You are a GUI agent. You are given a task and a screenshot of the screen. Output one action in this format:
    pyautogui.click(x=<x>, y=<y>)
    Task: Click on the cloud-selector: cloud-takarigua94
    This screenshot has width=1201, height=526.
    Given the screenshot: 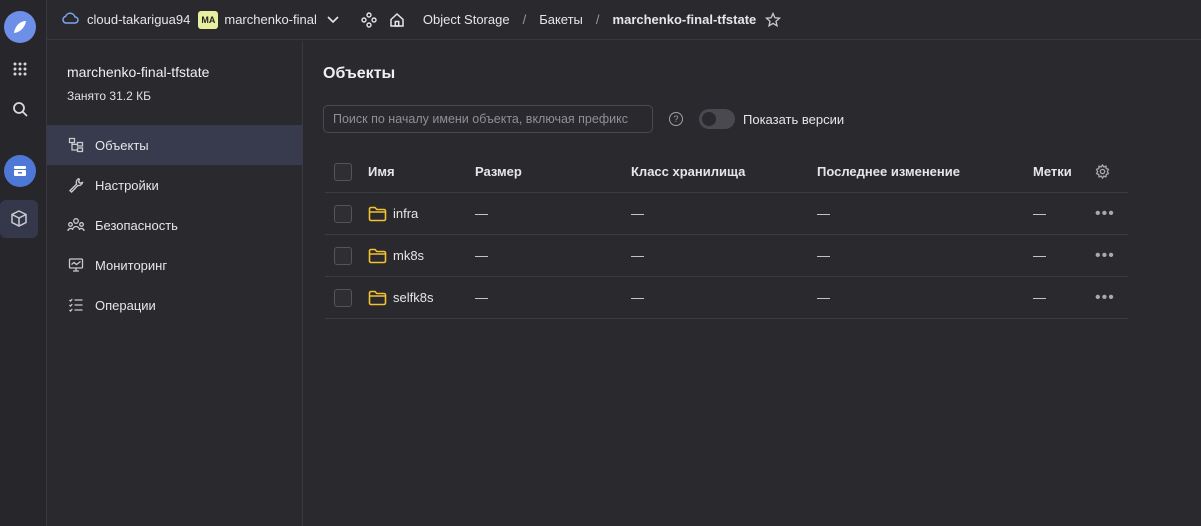 What is the action you would take?
    pyautogui.click(x=125, y=19)
    